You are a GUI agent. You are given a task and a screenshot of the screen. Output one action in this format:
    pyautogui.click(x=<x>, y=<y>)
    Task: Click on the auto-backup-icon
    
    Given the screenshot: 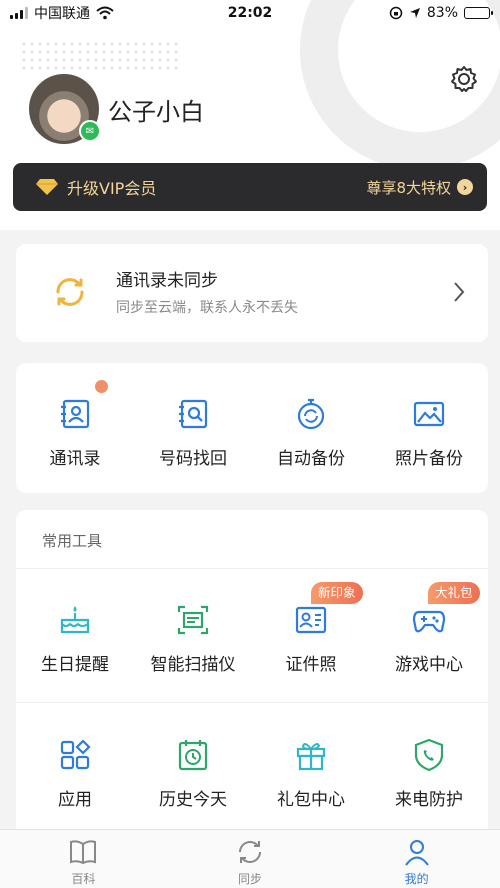 What is the action you would take?
    pyautogui.click(x=311, y=414)
    